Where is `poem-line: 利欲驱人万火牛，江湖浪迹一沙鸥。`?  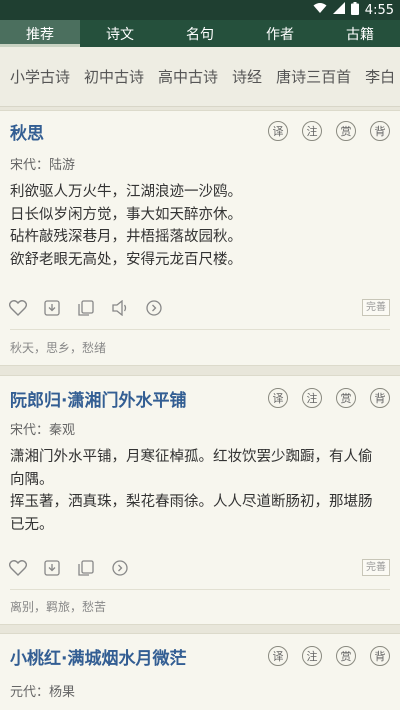
poem-line: 利欲驱人万火牛，江湖浪迹一沙鸥。 is located at coordinates (126, 192).